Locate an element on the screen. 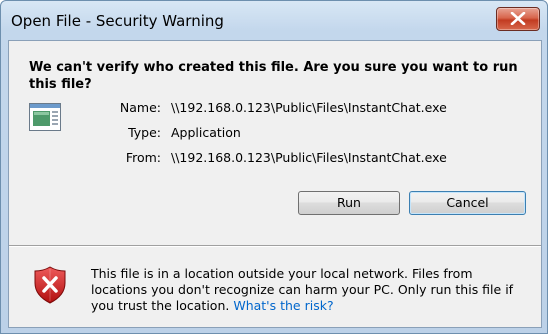  type-label: Type: is located at coordinates (144, 132).